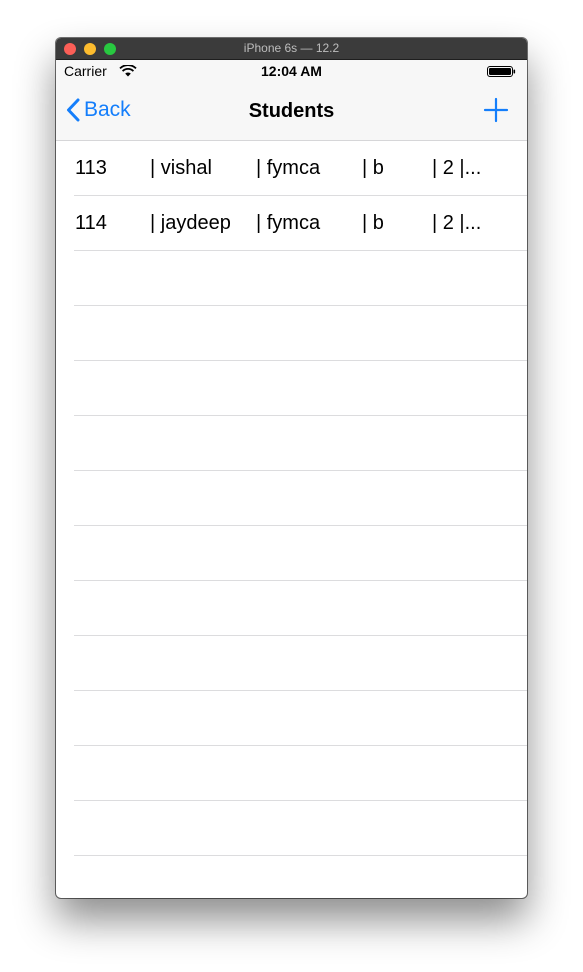 This screenshot has height=972, width=583. What do you see at coordinates (190, 223) in the screenshot?
I see `table-cell: | jaydeep` at bounding box center [190, 223].